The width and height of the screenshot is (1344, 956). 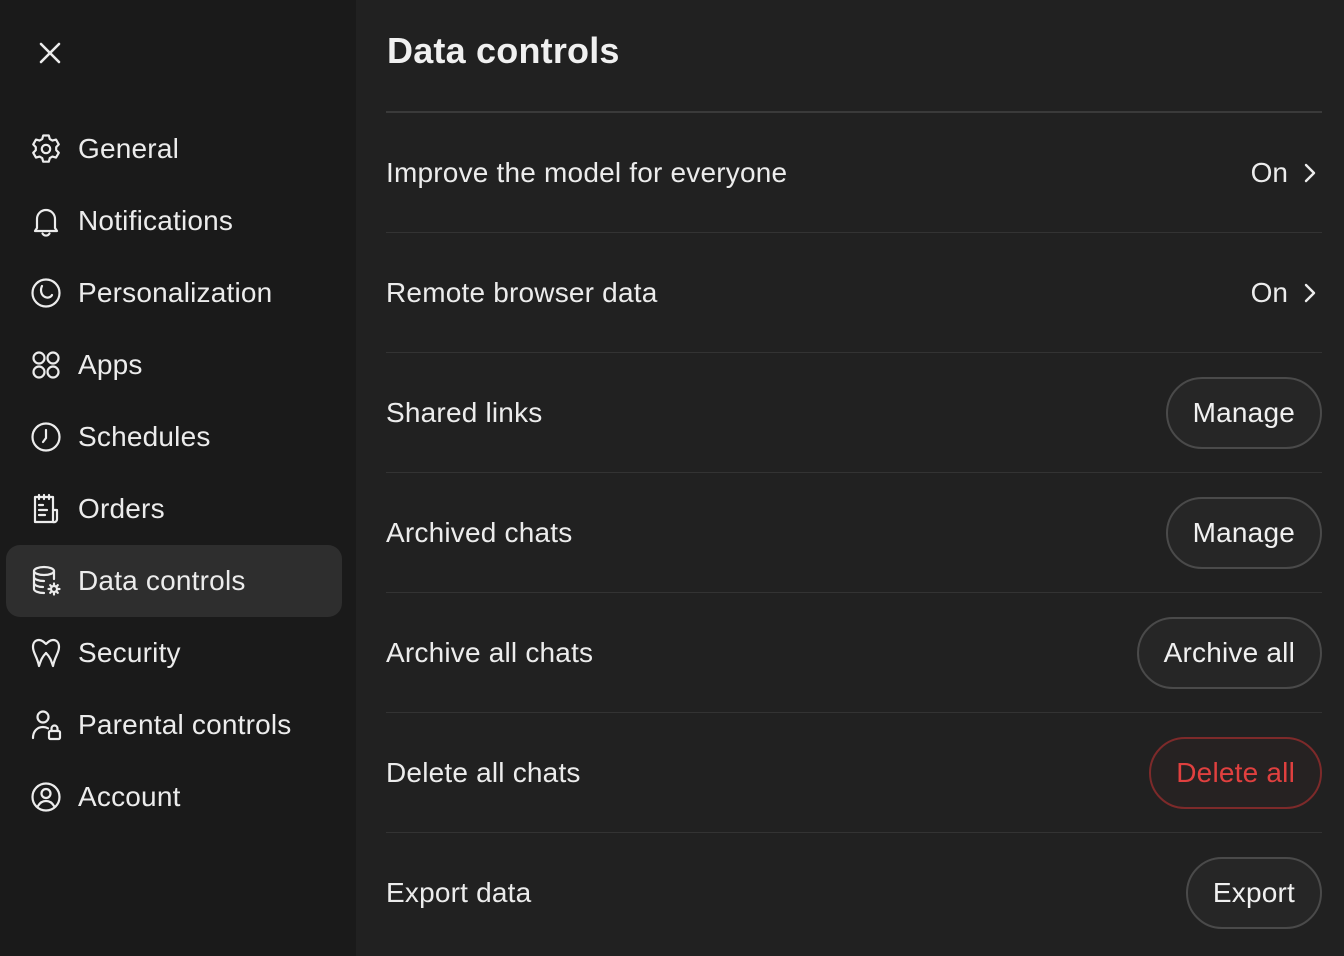 What do you see at coordinates (185, 724) in the screenshot?
I see `sidebar-item-label: Parental controls` at bounding box center [185, 724].